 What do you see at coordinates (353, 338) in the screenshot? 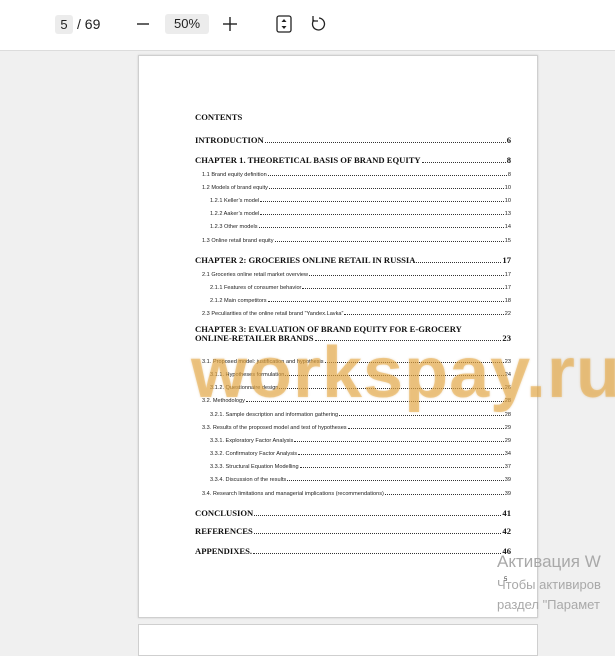
I see `toc-entry: ONLINE-RETAILER BRANDS 23` at bounding box center [353, 338].